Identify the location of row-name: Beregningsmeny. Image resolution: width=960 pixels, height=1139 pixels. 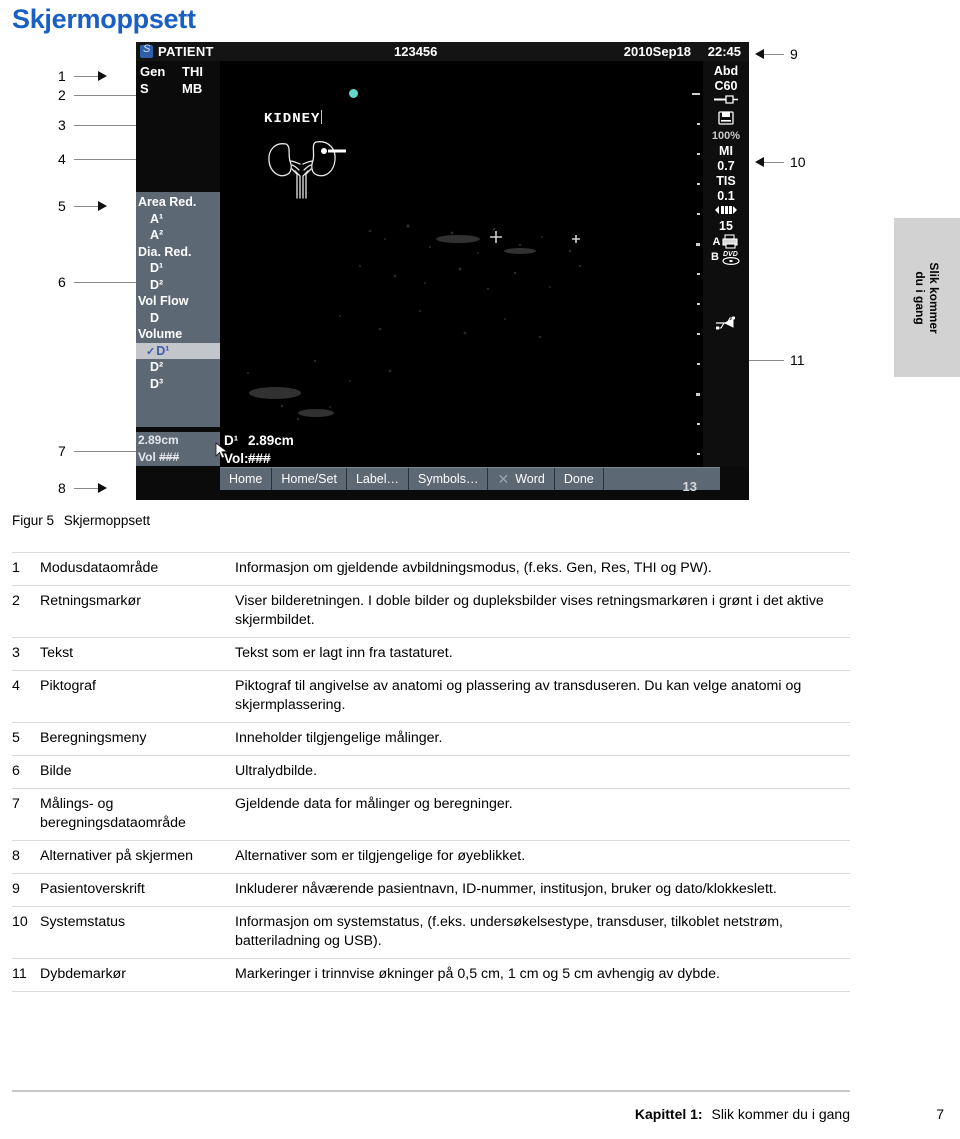
(137, 739).